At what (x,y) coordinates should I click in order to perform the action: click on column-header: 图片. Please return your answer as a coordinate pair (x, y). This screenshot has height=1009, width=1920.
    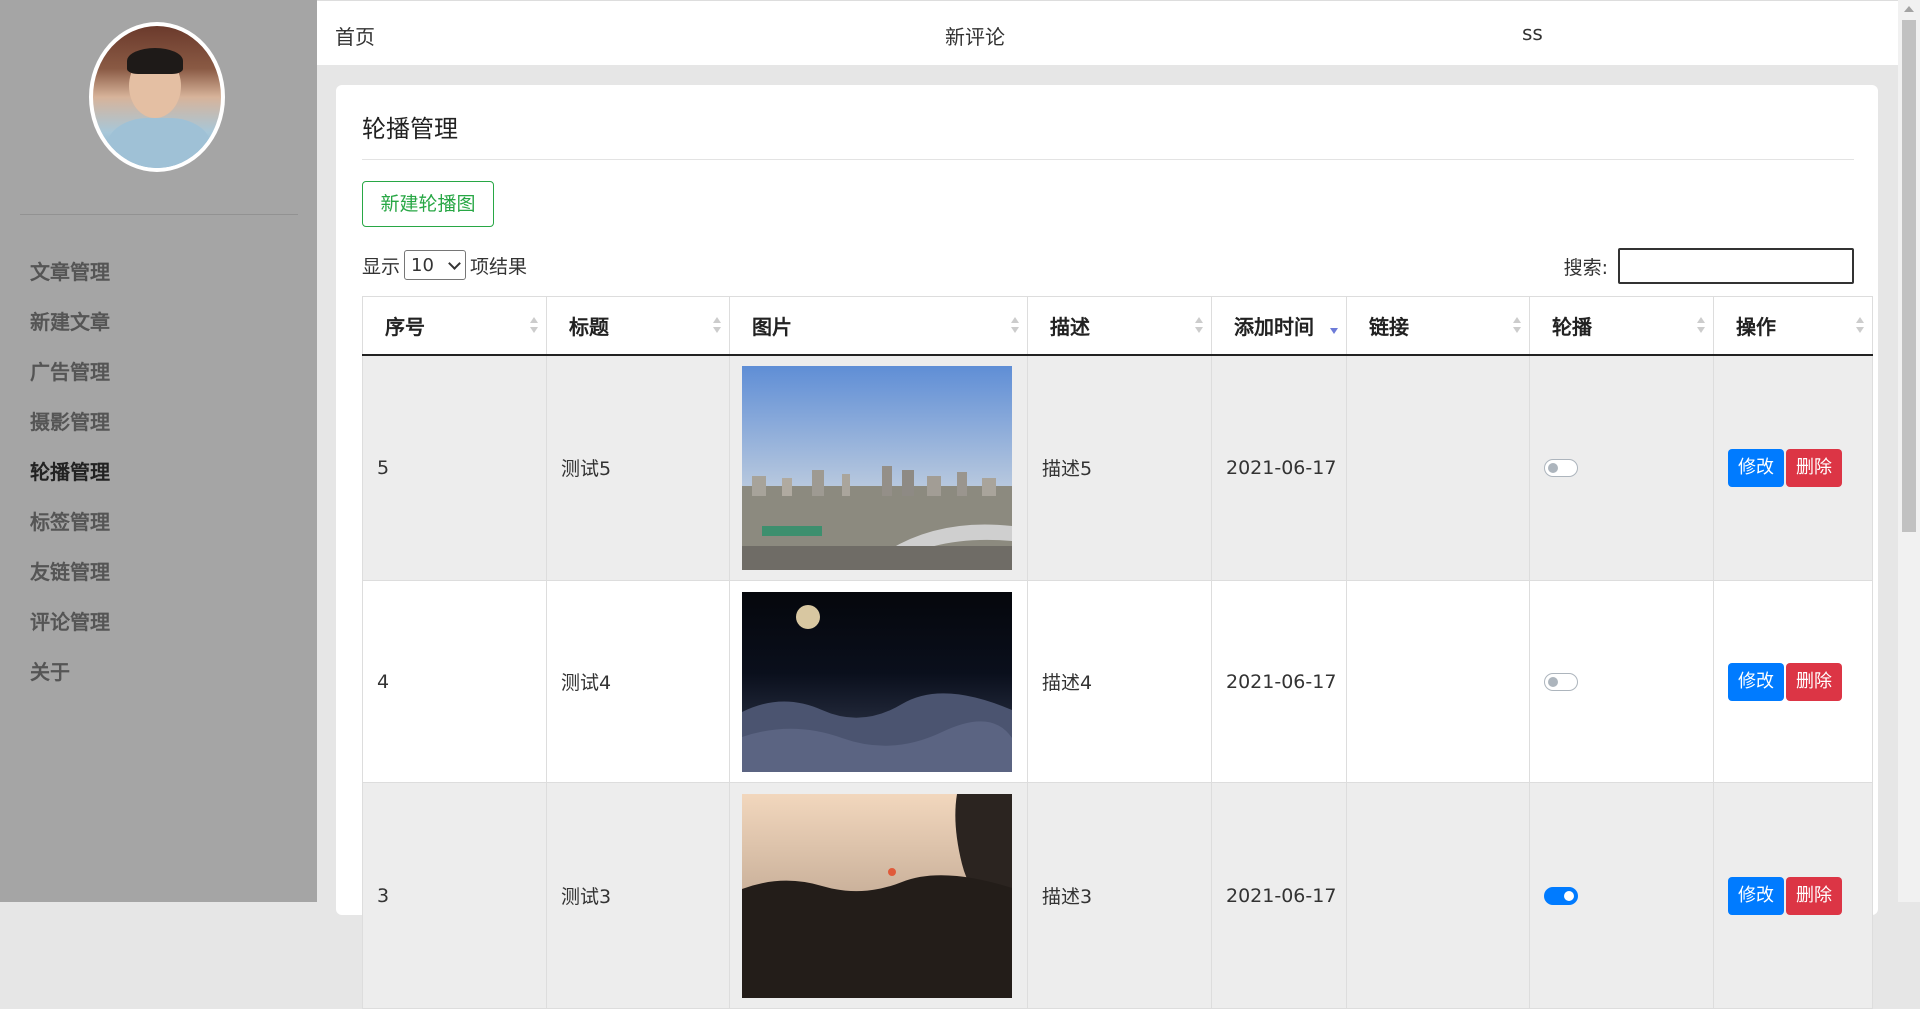
    Looking at the image, I should click on (878, 326).